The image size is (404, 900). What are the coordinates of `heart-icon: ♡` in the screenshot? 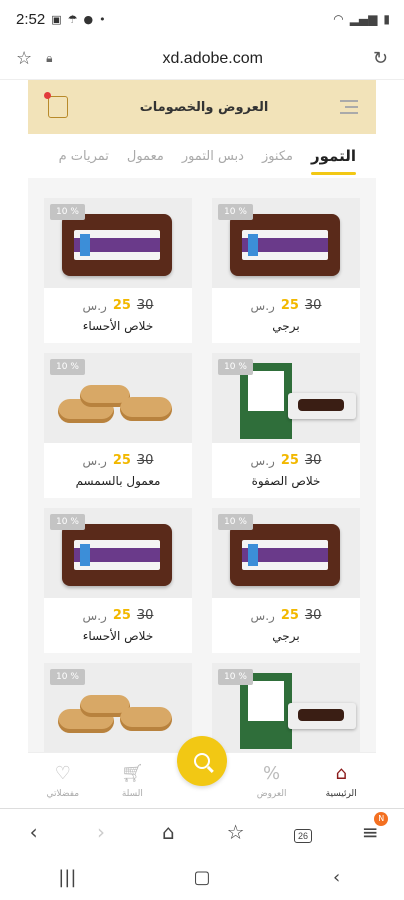 It's located at (62, 773).